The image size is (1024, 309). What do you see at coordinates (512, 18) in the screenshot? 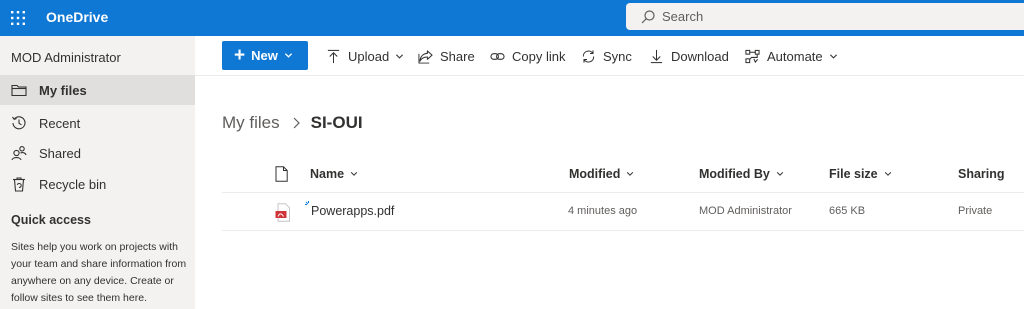
I see `suite-header: OneDrive` at bounding box center [512, 18].